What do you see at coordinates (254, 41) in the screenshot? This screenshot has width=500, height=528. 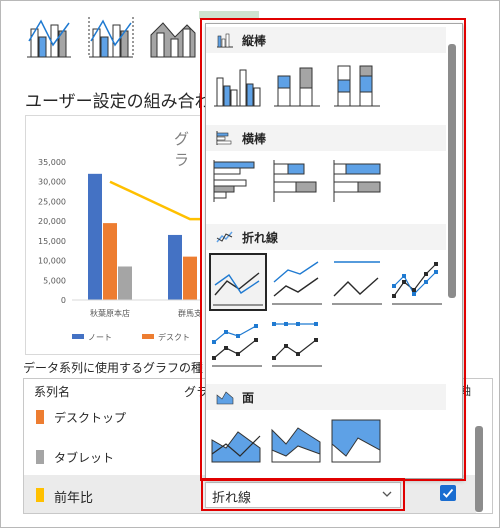 I see `gallery-group-label: 縦棒` at bounding box center [254, 41].